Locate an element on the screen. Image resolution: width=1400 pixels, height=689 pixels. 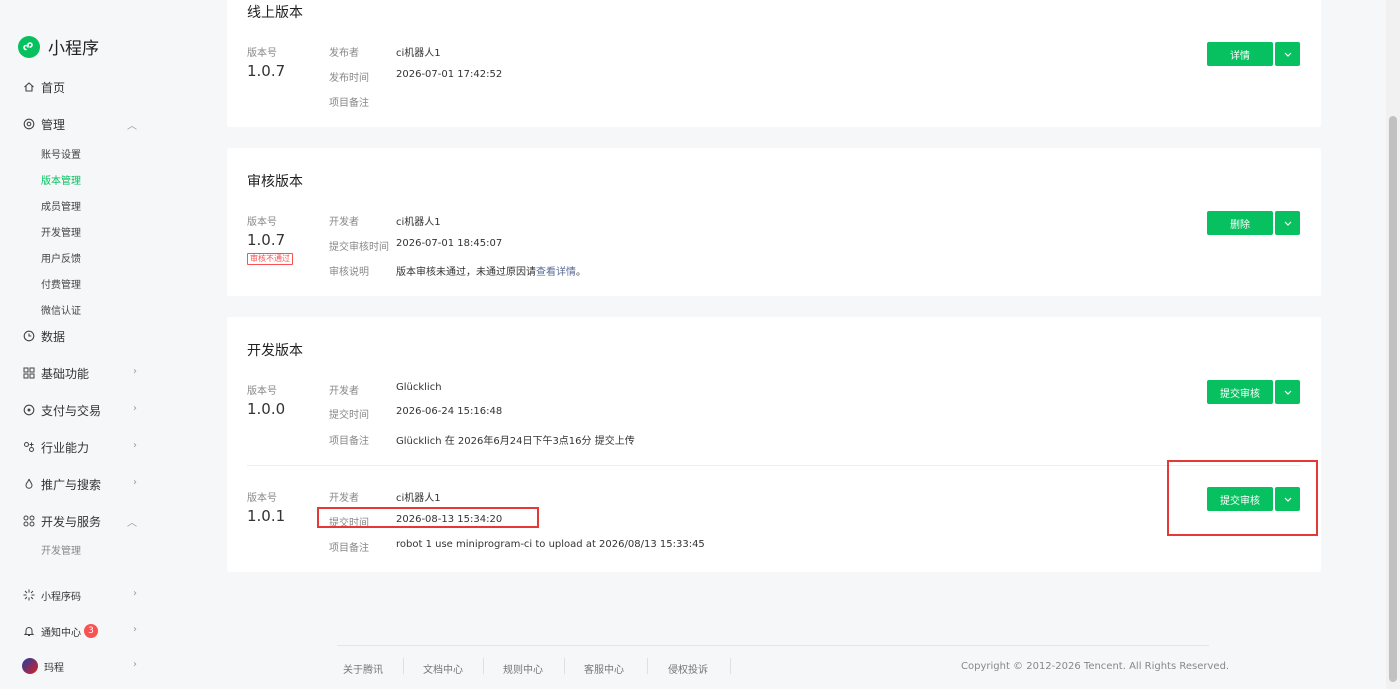
footer-link-about: 关于腾讯 is located at coordinates (363, 668).